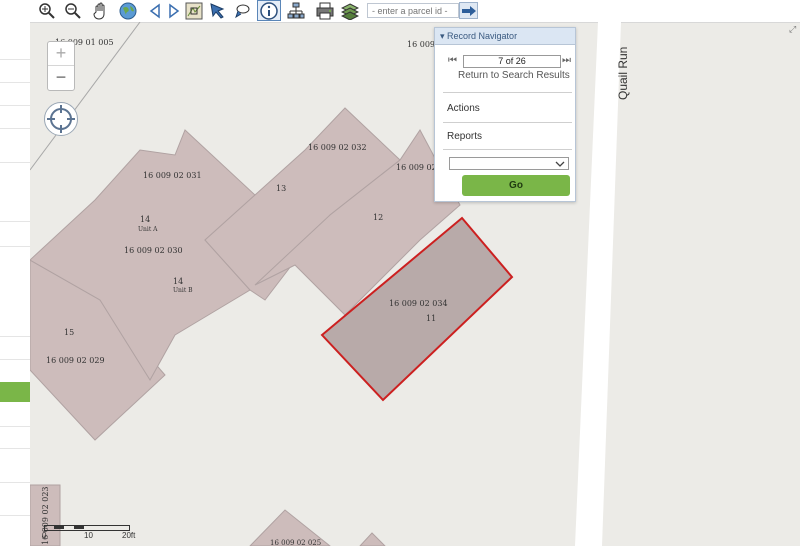 The image size is (800, 546). Describe the element at coordinates (325, 11) in the screenshot. I see `print-icon` at that location.